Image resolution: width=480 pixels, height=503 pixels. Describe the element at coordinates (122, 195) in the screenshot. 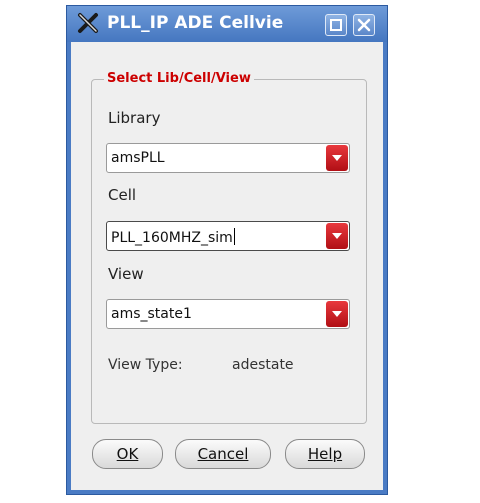

I see `cell-label: Cell` at that location.